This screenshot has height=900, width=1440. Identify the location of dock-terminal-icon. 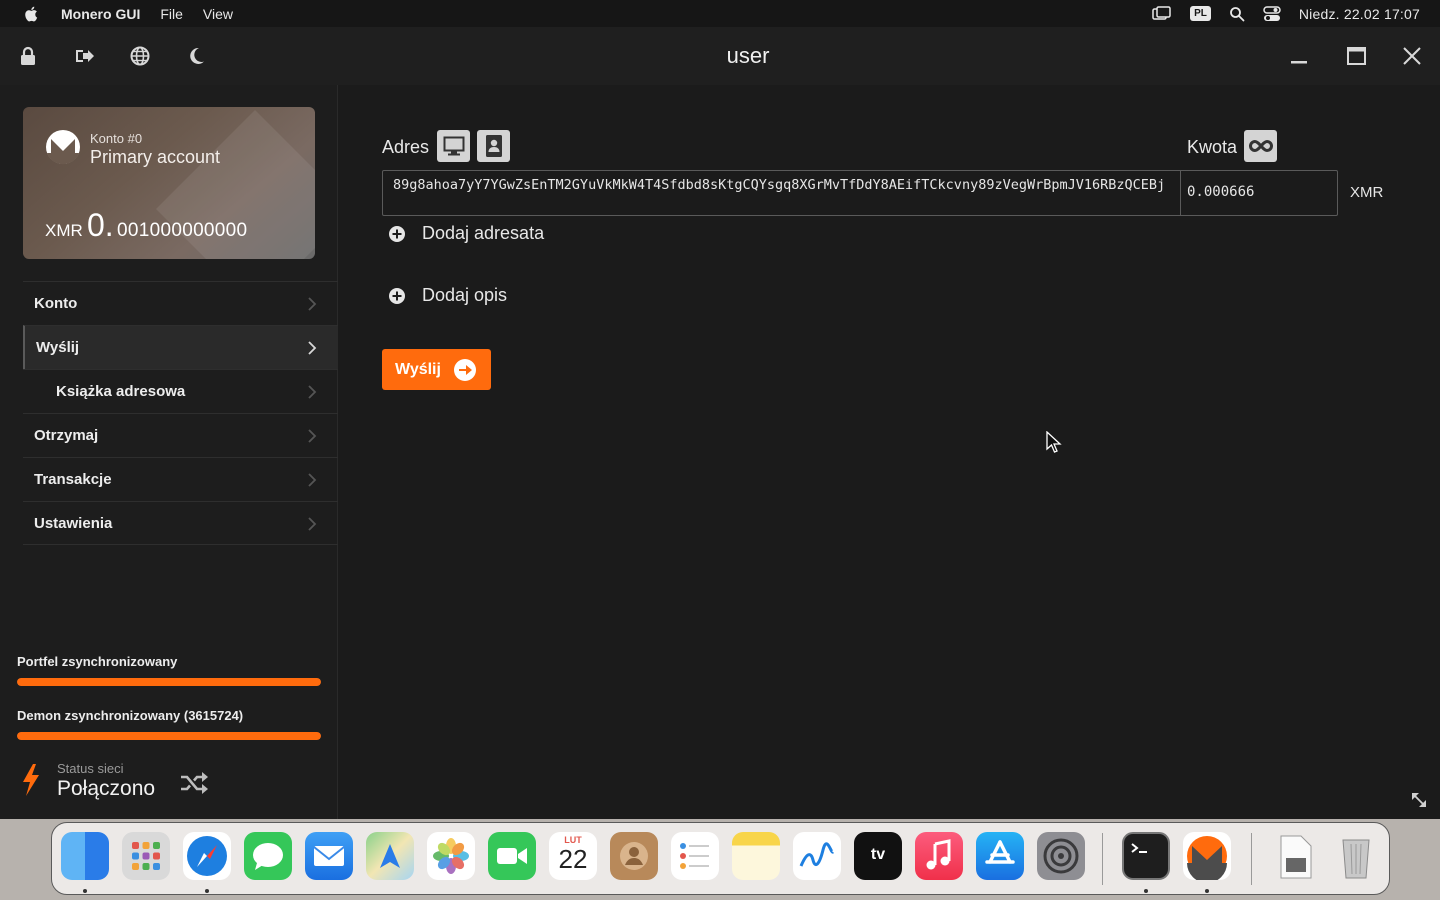
(1146, 856).